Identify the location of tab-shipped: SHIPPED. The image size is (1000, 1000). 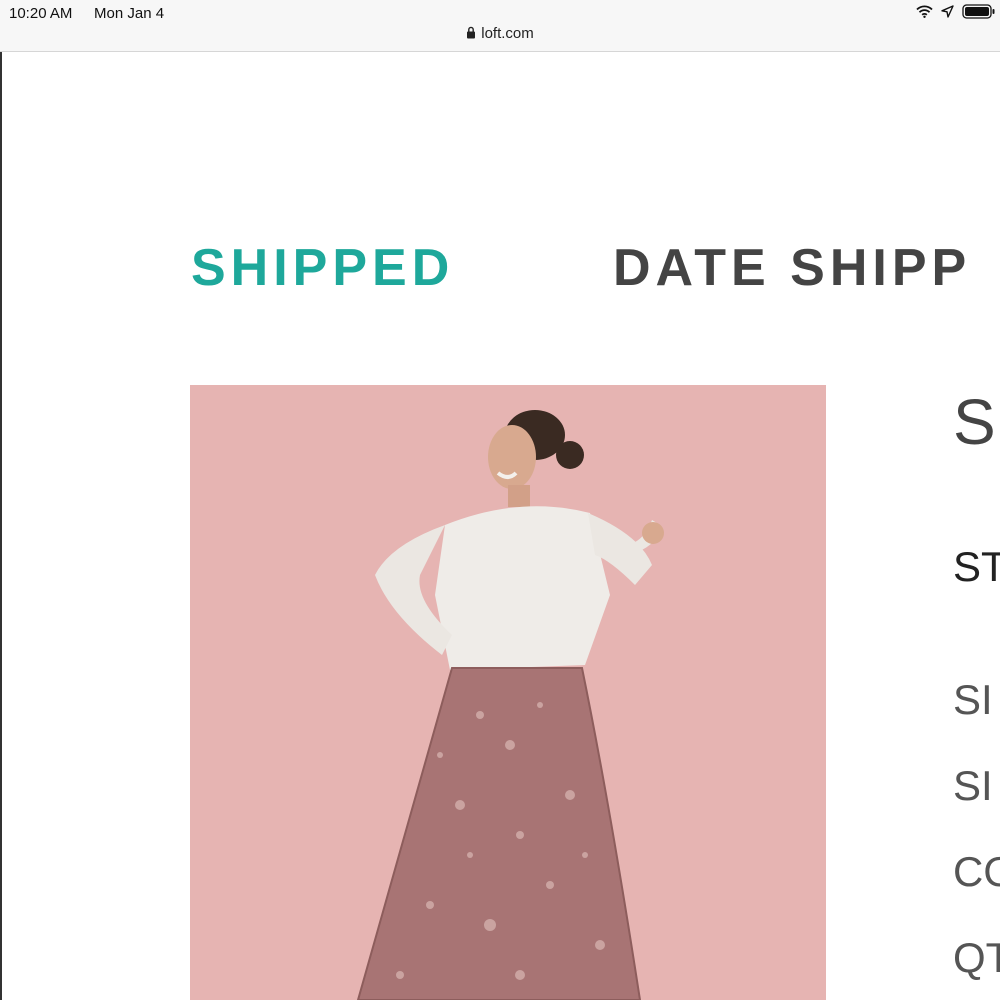
(322, 268).